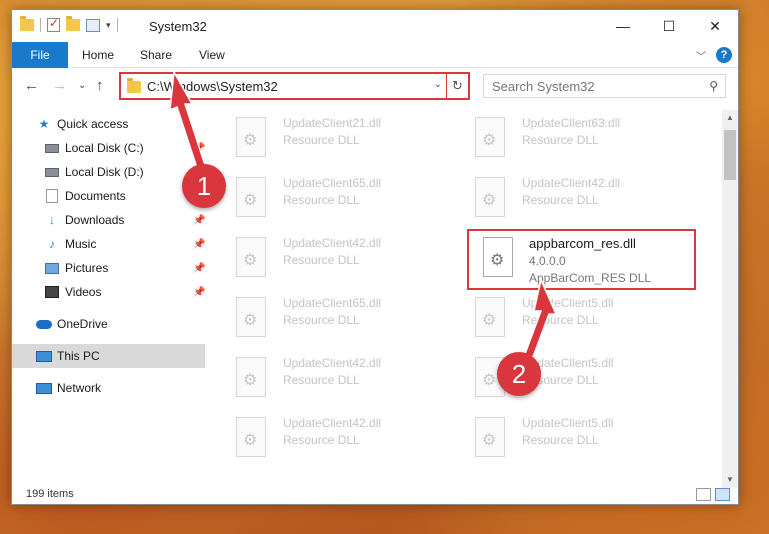 The width and height of the screenshot is (769, 534). What do you see at coordinates (31, 85) in the screenshot?
I see `back-arrow-icon: ←` at bounding box center [31, 85].